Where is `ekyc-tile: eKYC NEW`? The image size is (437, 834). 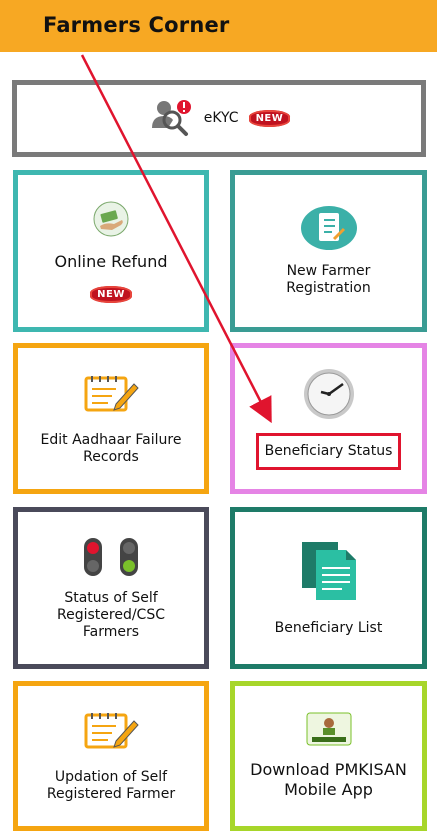 ekyc-tile: eKYC NEW is located at coordinates (219, 118).